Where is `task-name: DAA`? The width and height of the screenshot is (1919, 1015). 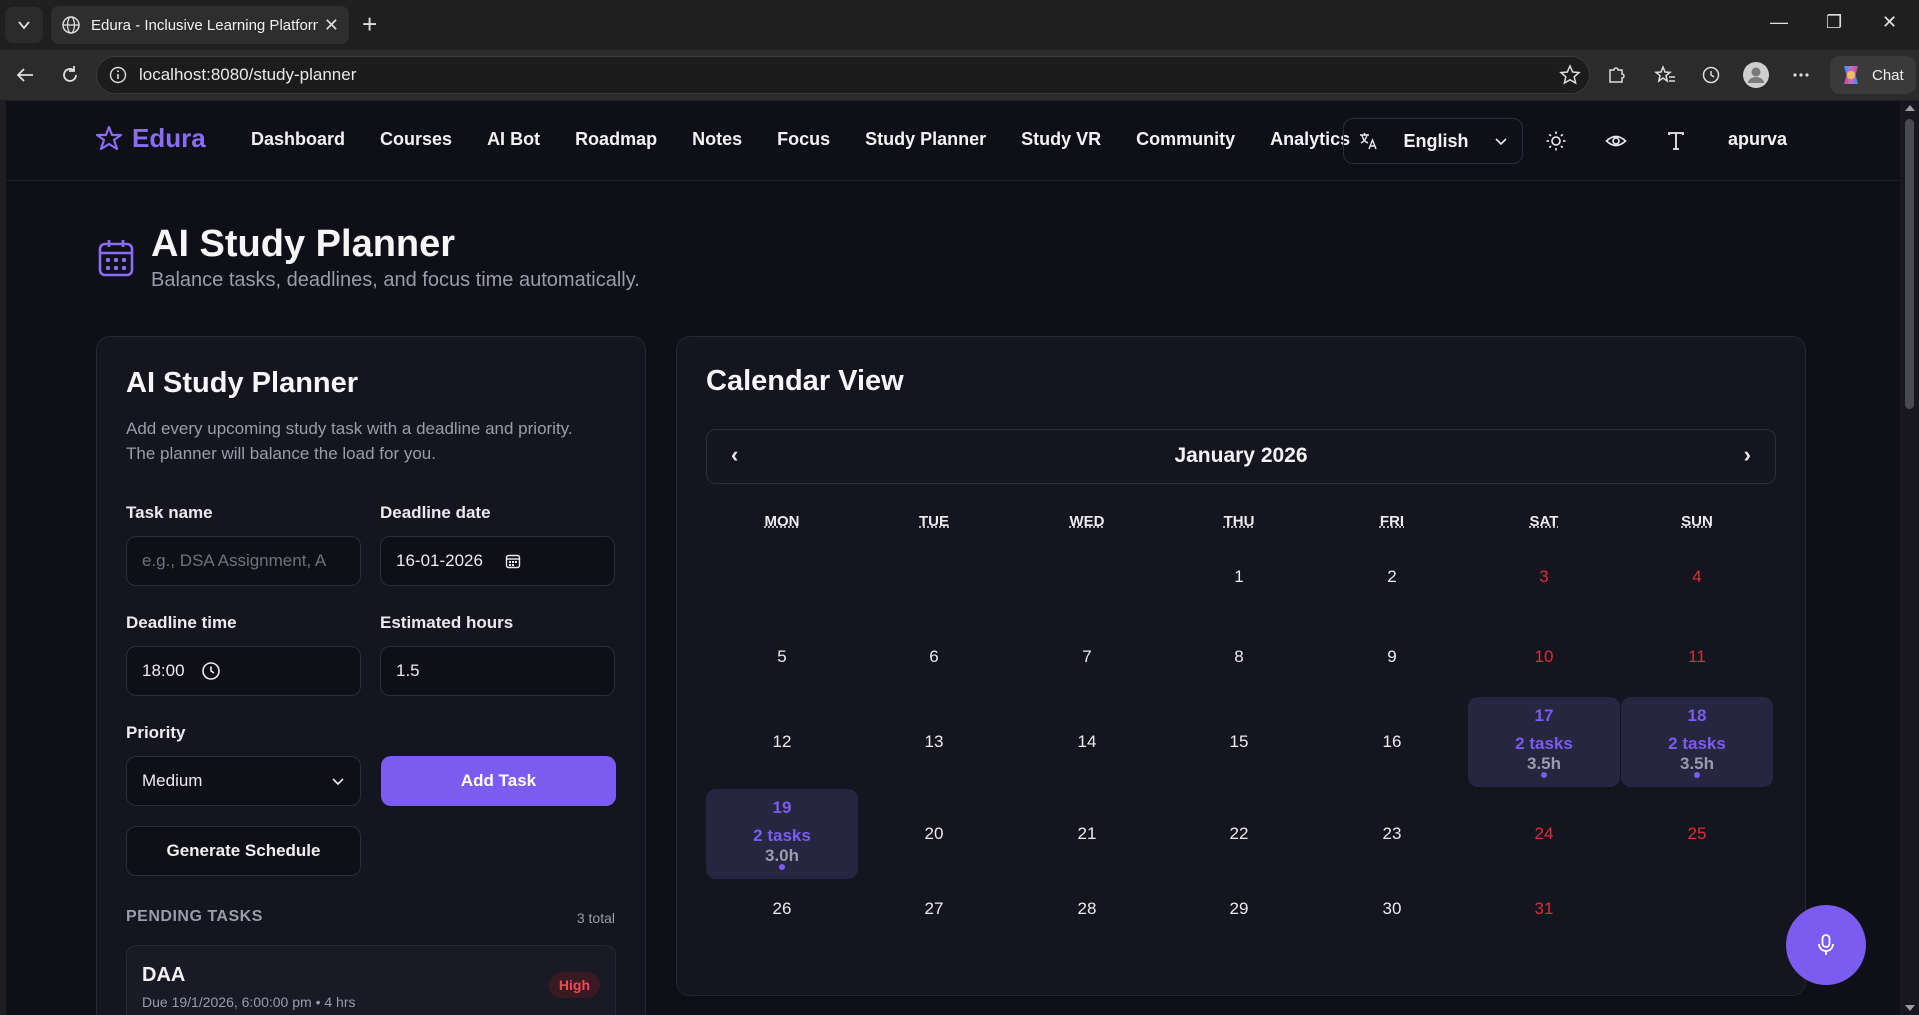
task-name: DAA is located at coordinates (164, 975).